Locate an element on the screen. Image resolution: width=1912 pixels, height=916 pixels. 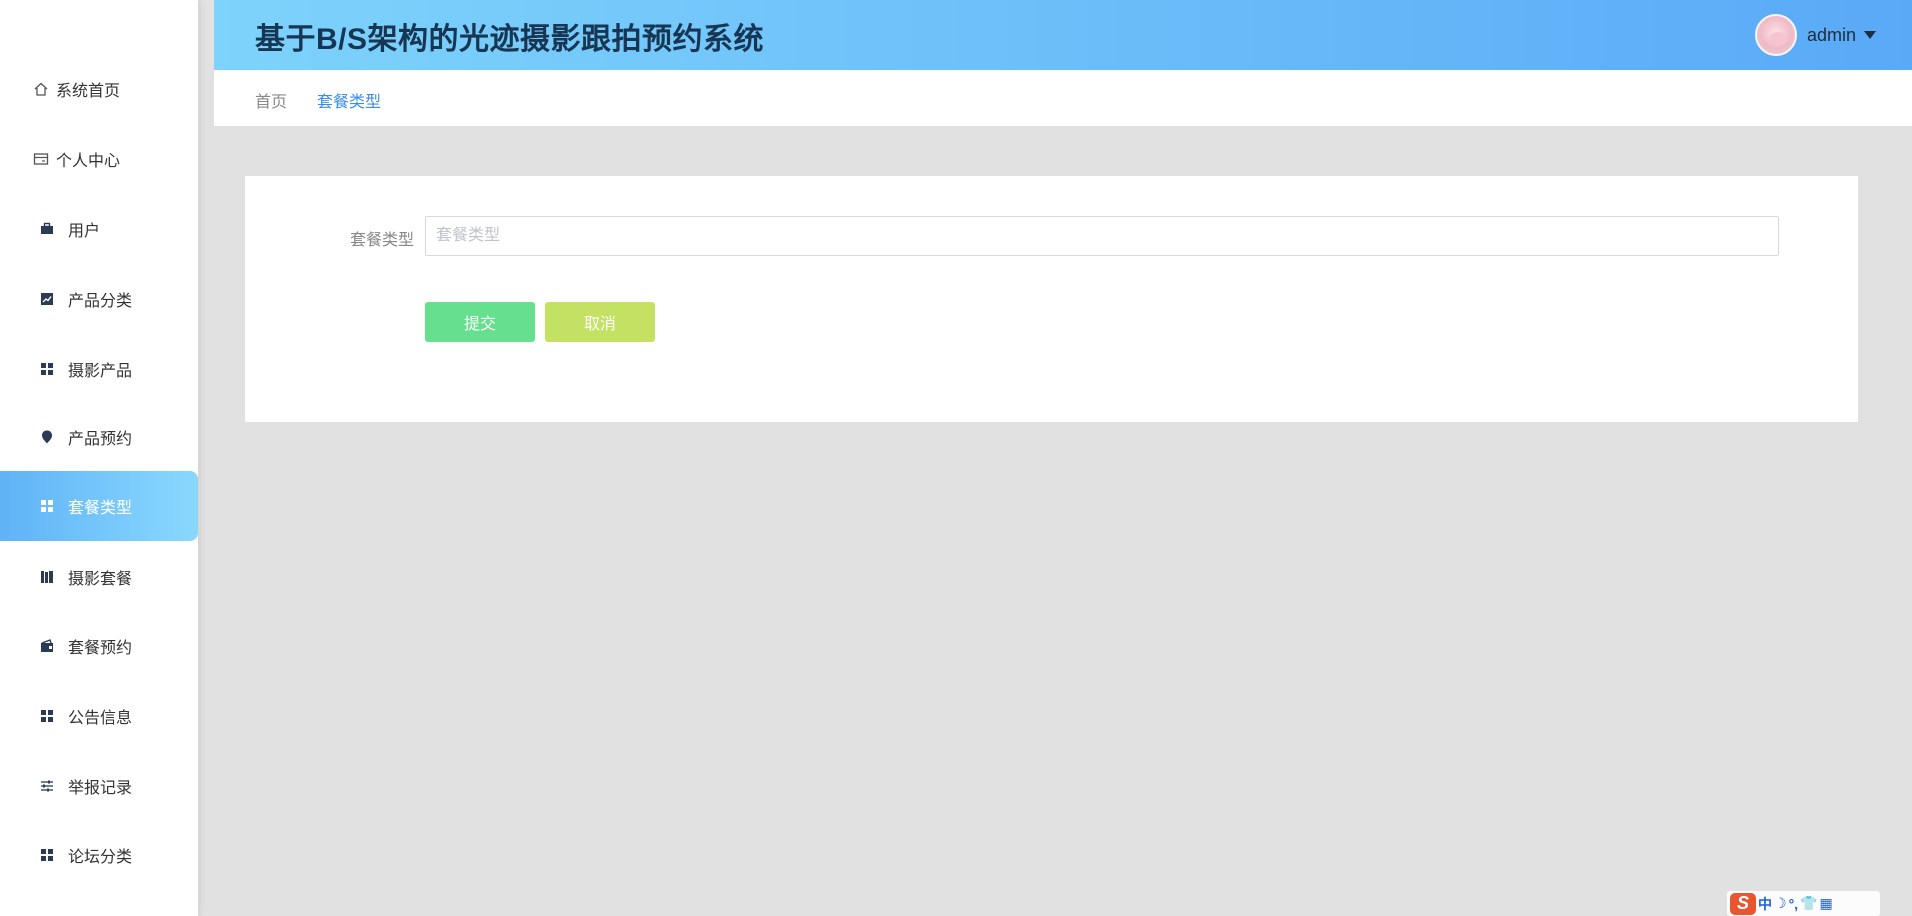
sogou-logo-icon: S is located at coordinates (1743, 903).